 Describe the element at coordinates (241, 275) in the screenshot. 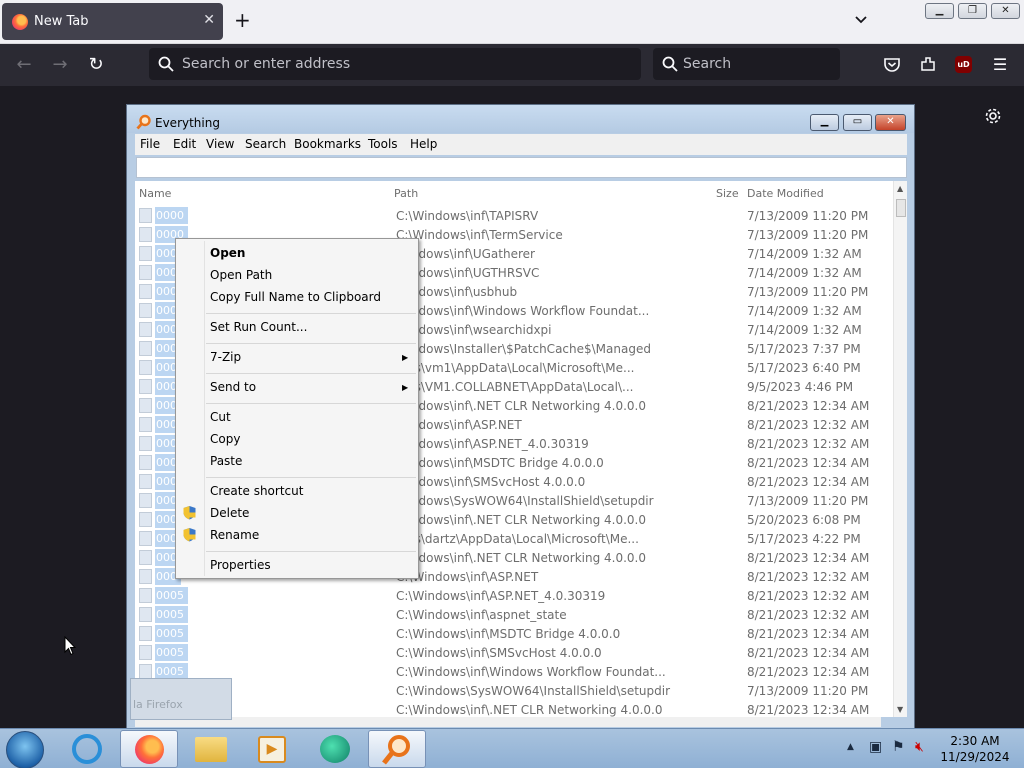

I see `menu-item-open-path: Open Path` at that location.